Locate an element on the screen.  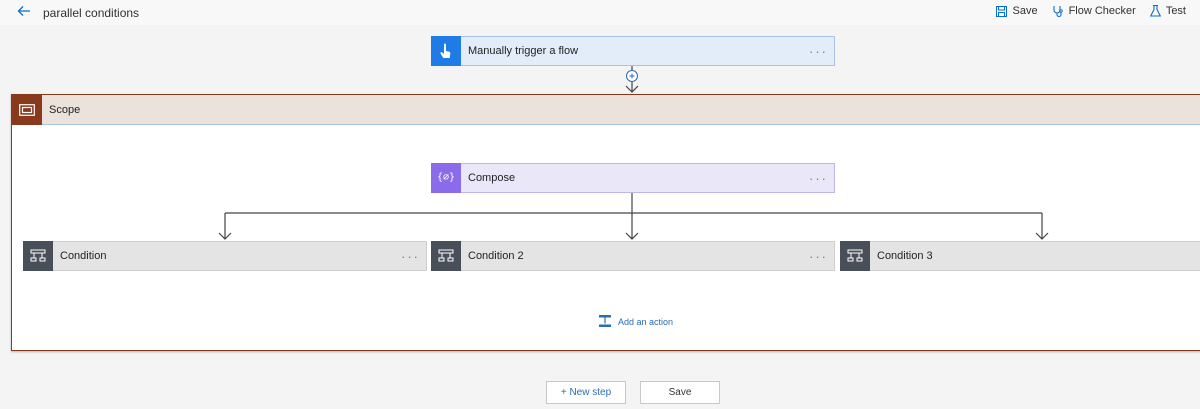
compose-icon: {⌀} is located at coordinates (446, 177).